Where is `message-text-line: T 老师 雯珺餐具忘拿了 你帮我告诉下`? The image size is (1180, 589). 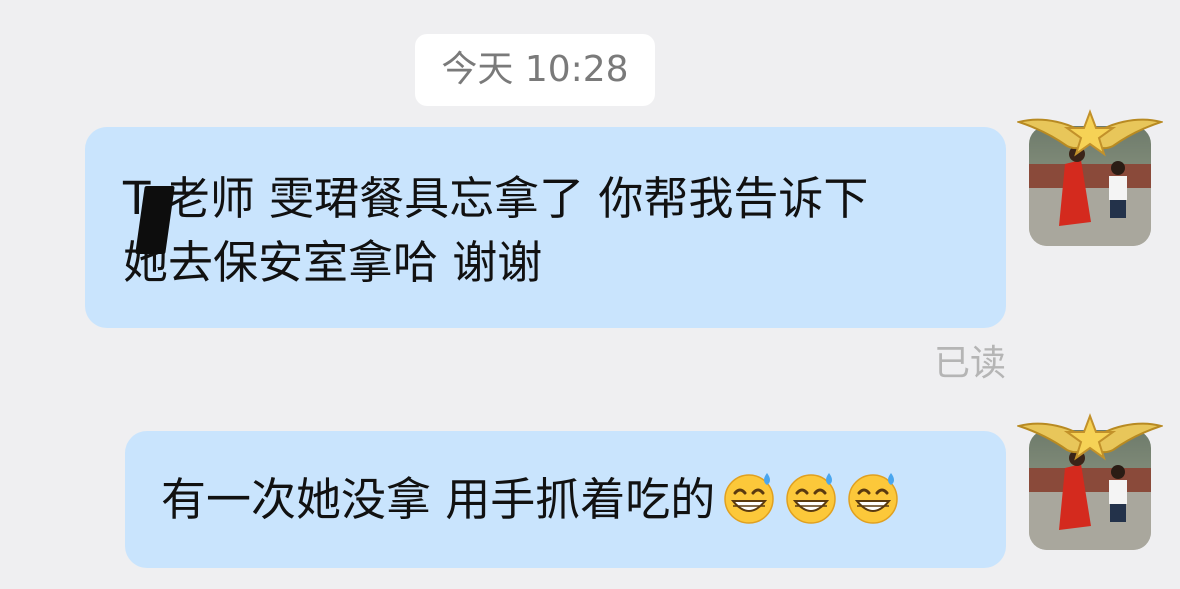 message-text-line: T 老师 雯珺餐具忘拿了 你帮我告诉下 is located at coordinates (496, 198).